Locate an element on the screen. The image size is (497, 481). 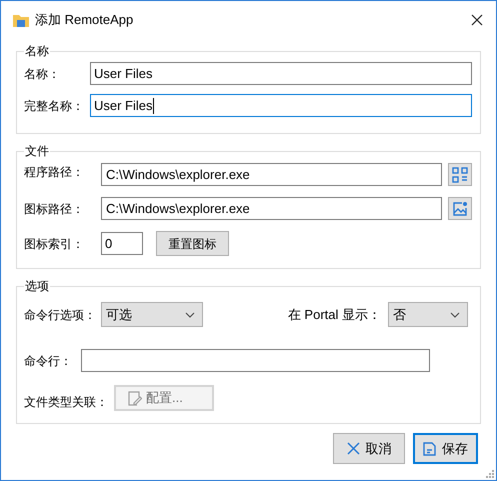
field-label: 名称： is located at coordinates (42, 74).